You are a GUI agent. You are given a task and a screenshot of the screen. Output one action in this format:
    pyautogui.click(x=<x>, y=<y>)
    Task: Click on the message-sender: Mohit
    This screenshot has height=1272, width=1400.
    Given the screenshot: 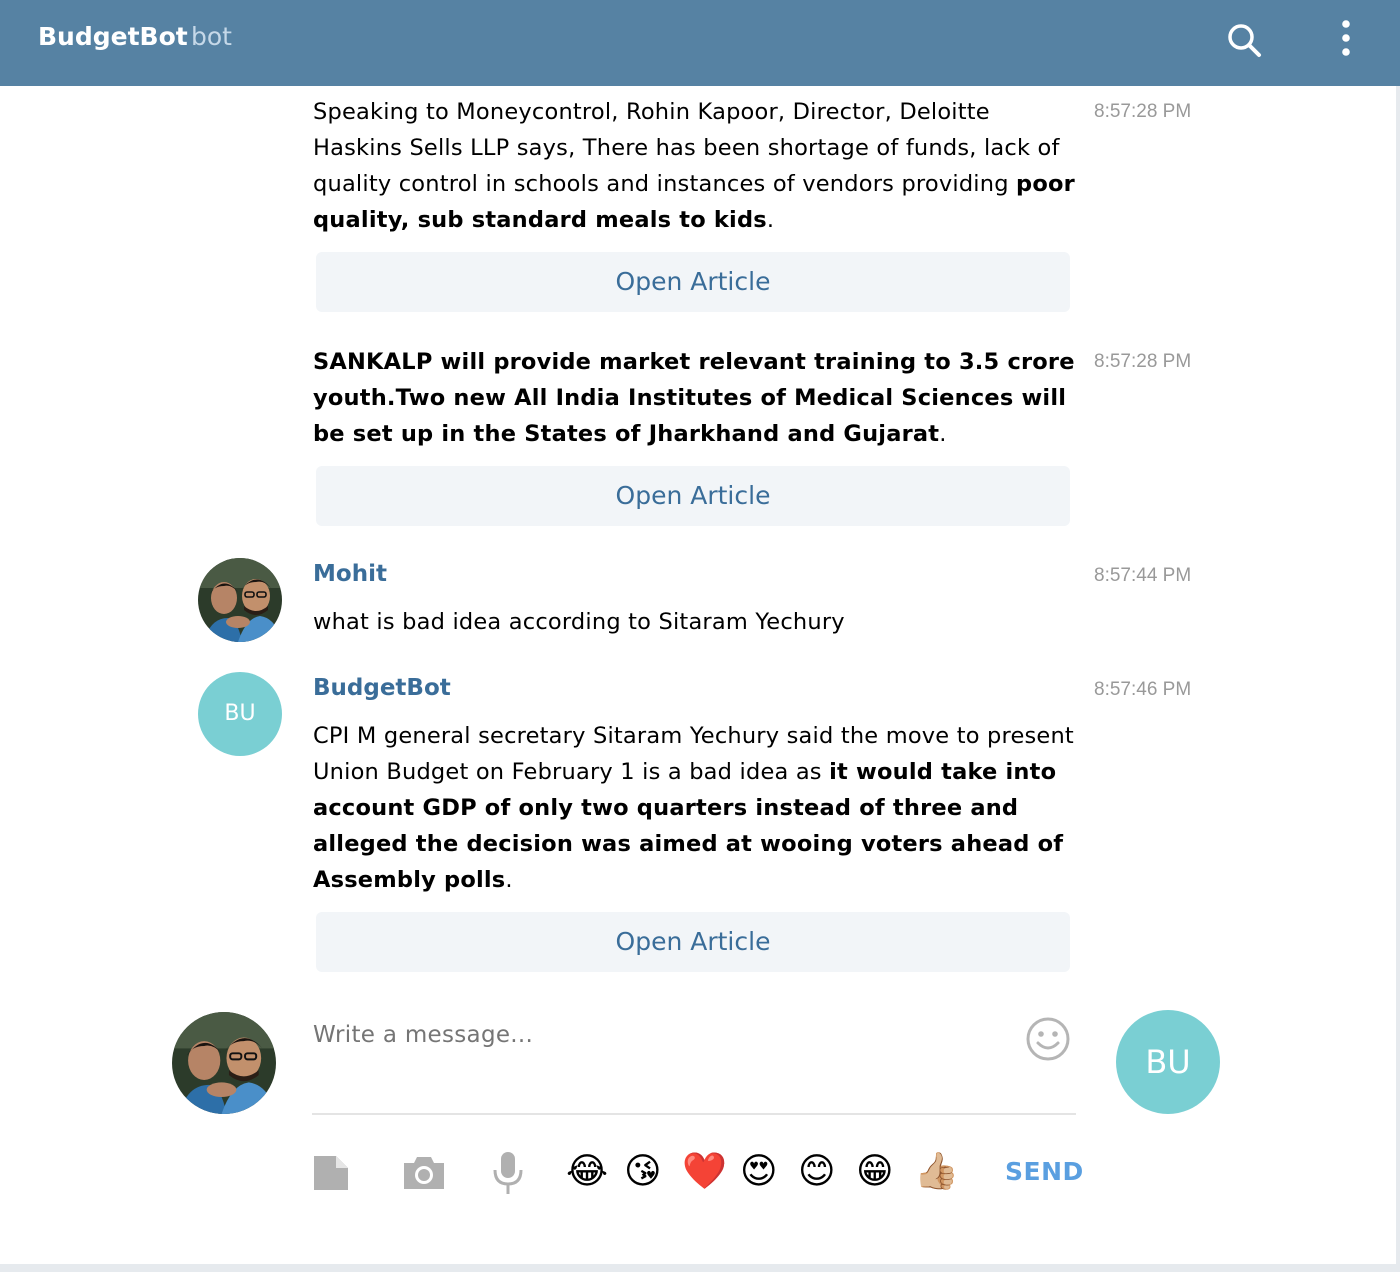 What is the action you would take?
    pyautogui.click(x=350, y=574)
    